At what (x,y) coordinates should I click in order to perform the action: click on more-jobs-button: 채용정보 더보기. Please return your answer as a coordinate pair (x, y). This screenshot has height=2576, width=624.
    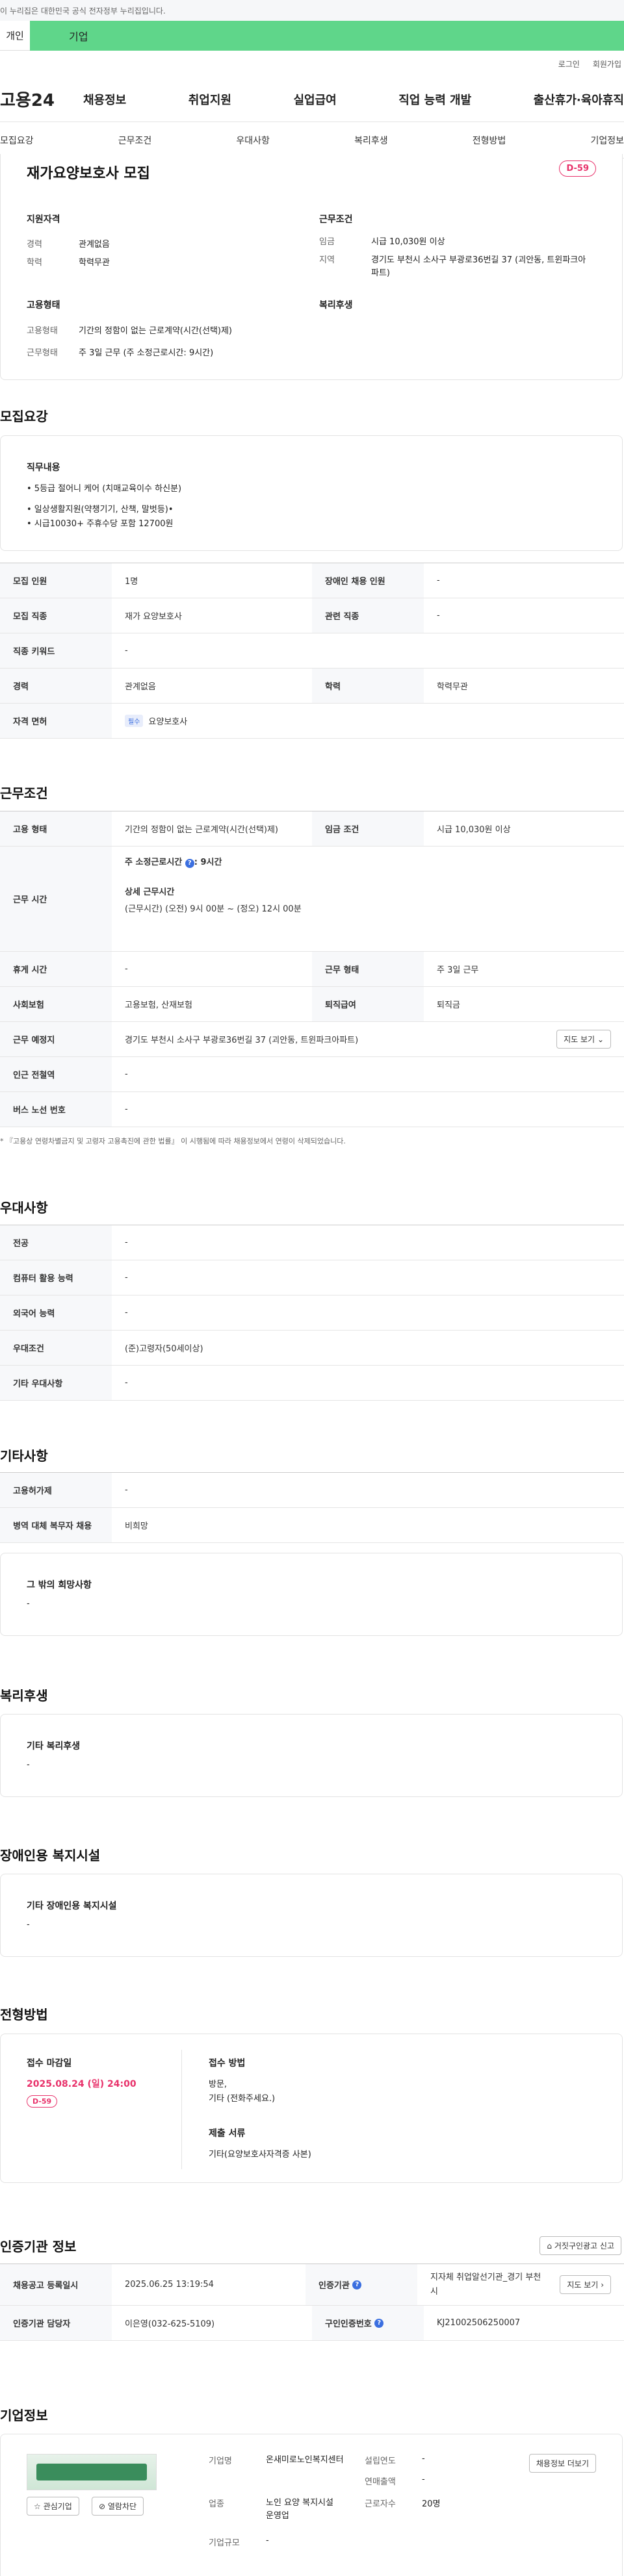
    Looking at the image, I should click on (562, 2463).